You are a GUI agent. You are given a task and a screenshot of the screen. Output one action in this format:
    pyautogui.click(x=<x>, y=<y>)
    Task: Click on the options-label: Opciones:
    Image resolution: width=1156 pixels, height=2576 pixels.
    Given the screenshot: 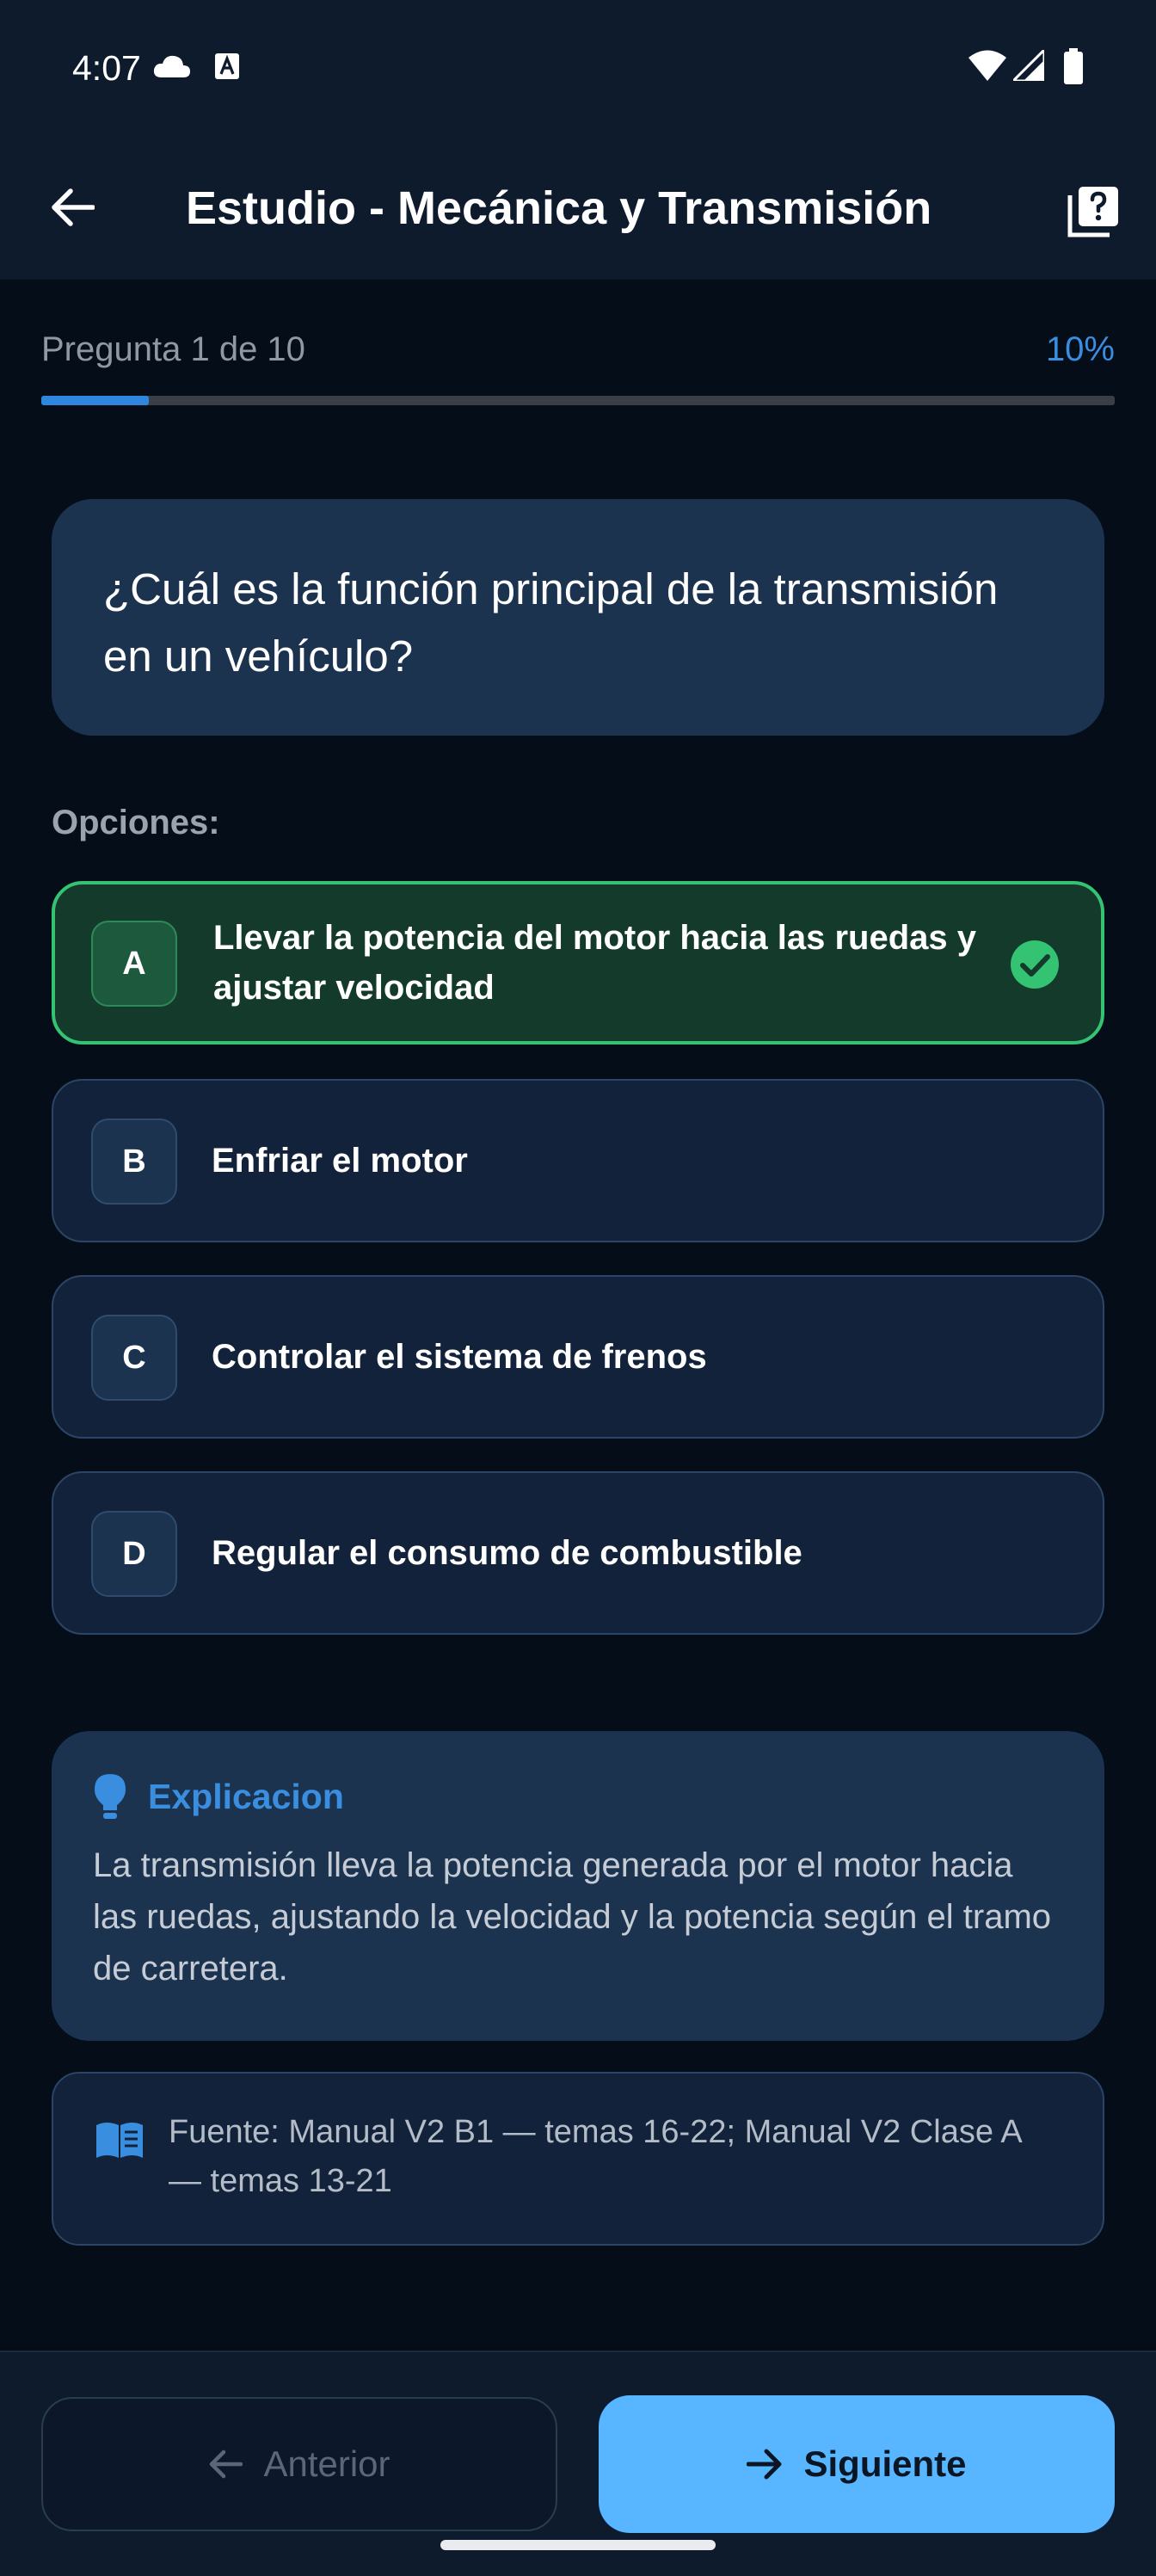 What is the action you would take?
    pyautogui.click(x=136, y=822)
    